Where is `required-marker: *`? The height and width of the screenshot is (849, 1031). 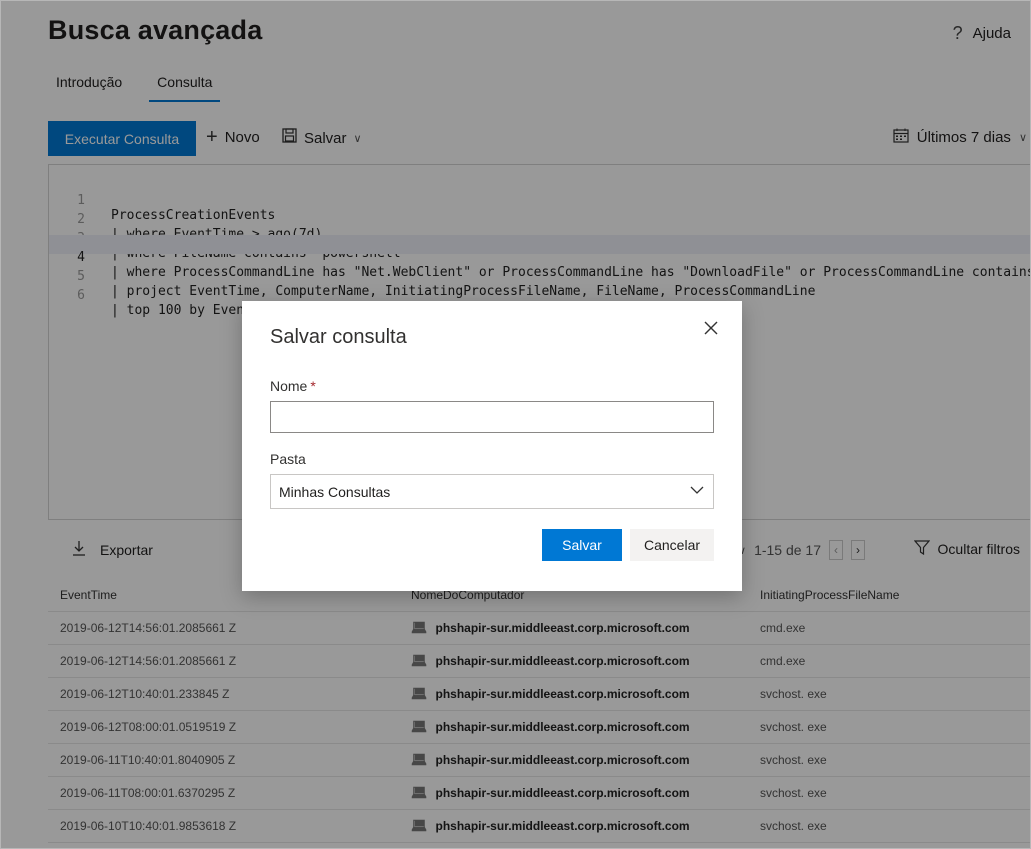
required-marker: * is located at coordinates (313, 386).